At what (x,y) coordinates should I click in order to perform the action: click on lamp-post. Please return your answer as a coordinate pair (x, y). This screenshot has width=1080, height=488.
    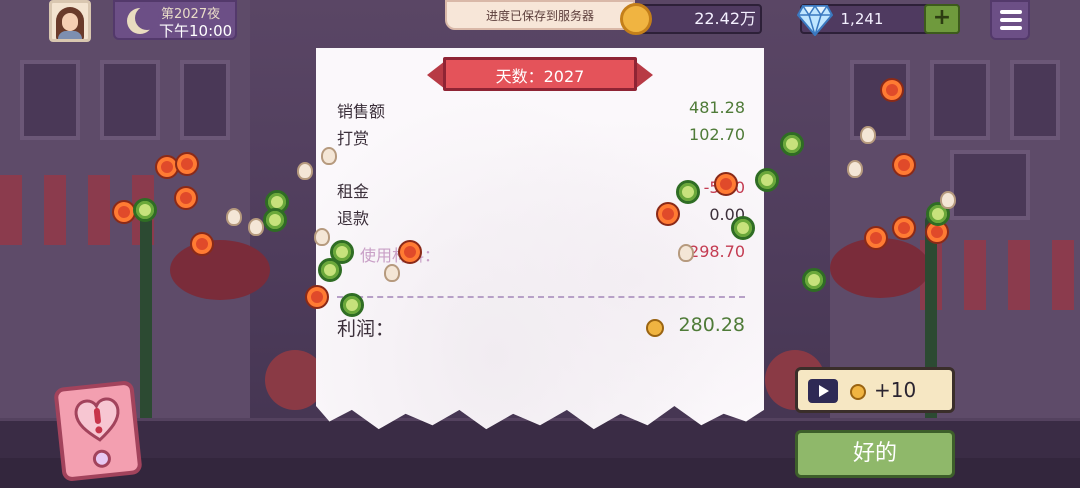
    Looking at the image, I should click on (146, 325).